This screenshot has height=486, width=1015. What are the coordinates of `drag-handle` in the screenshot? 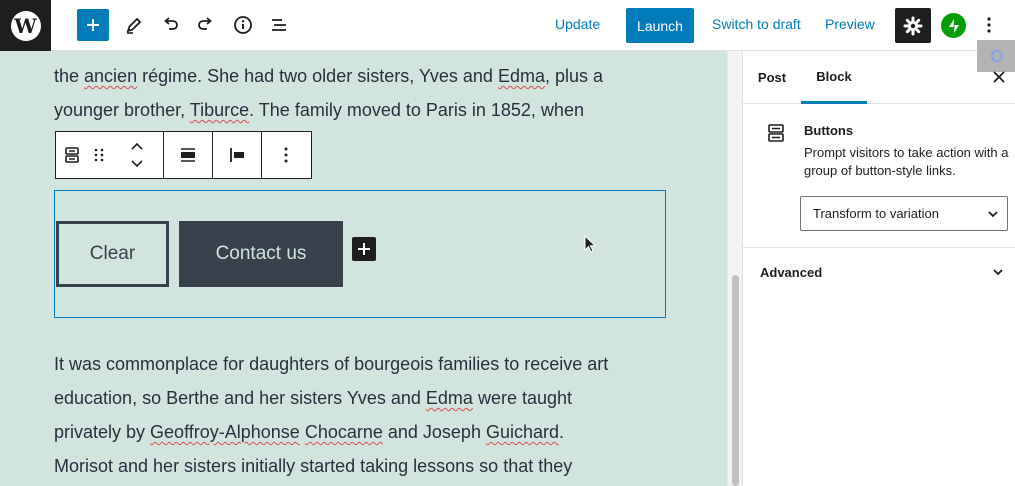 It's located at (99, 155).